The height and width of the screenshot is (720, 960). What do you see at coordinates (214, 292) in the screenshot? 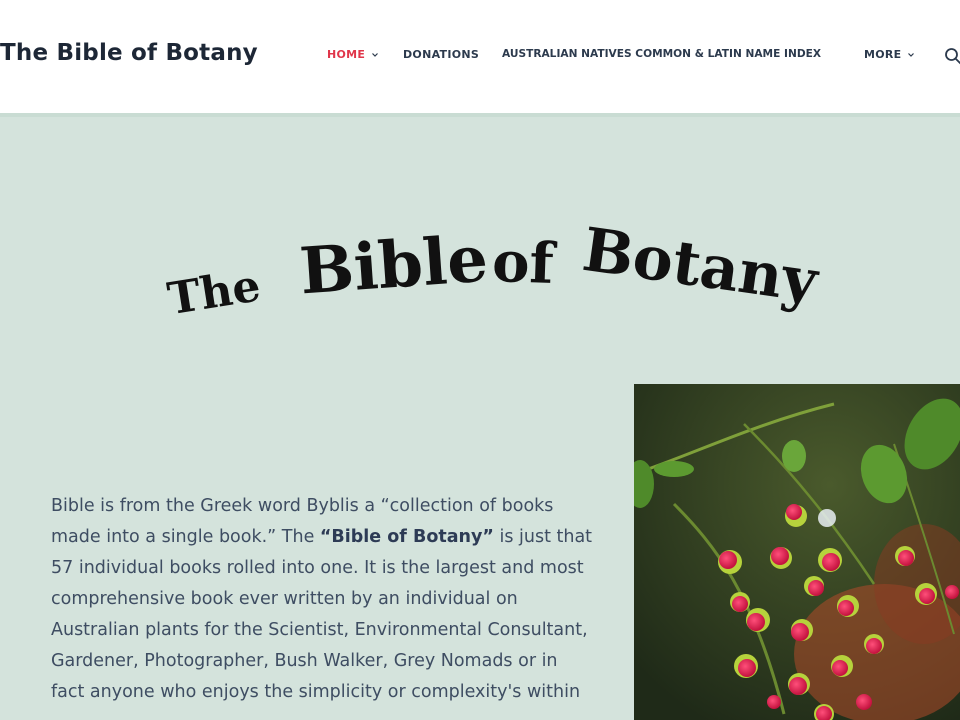
I see `logo-word: The` at bounding box center [214, 292].